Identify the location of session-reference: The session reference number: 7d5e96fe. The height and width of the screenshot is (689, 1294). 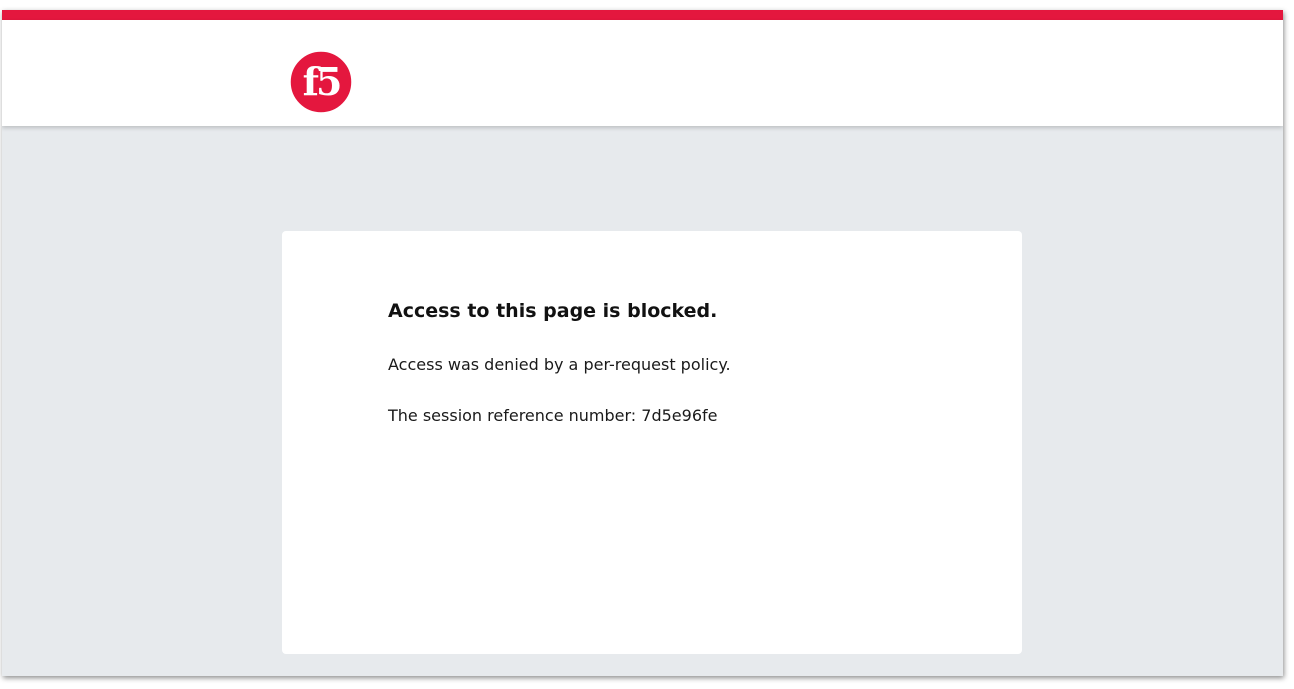
(553, 415).